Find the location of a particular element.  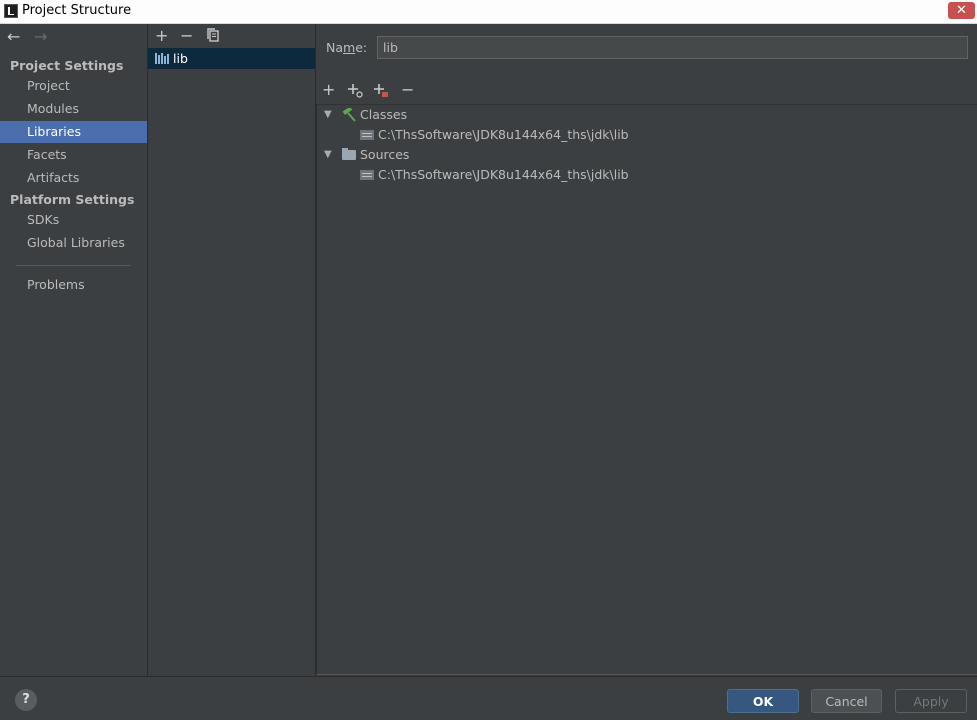

sidebar-item-sdks: SDKs is located at coordinates (73, 220).